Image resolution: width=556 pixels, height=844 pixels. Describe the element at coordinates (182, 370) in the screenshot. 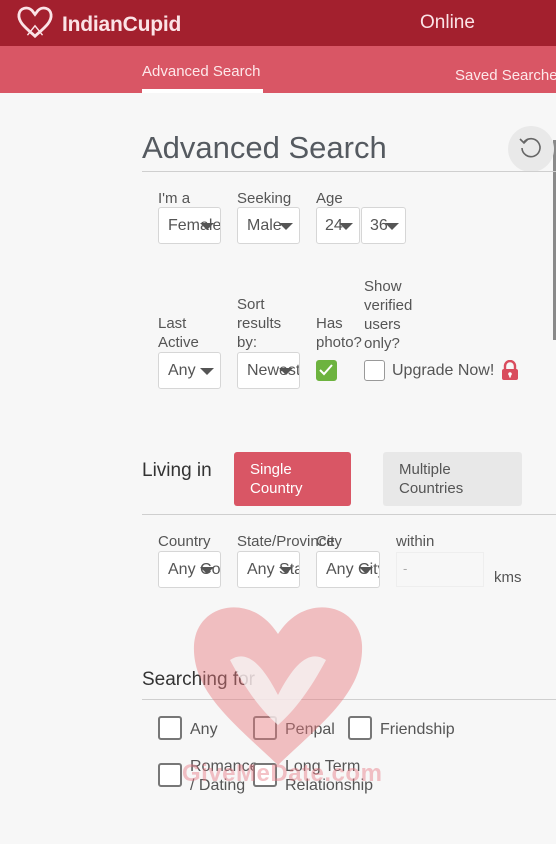

I see `last-active-value: Any` at that location.